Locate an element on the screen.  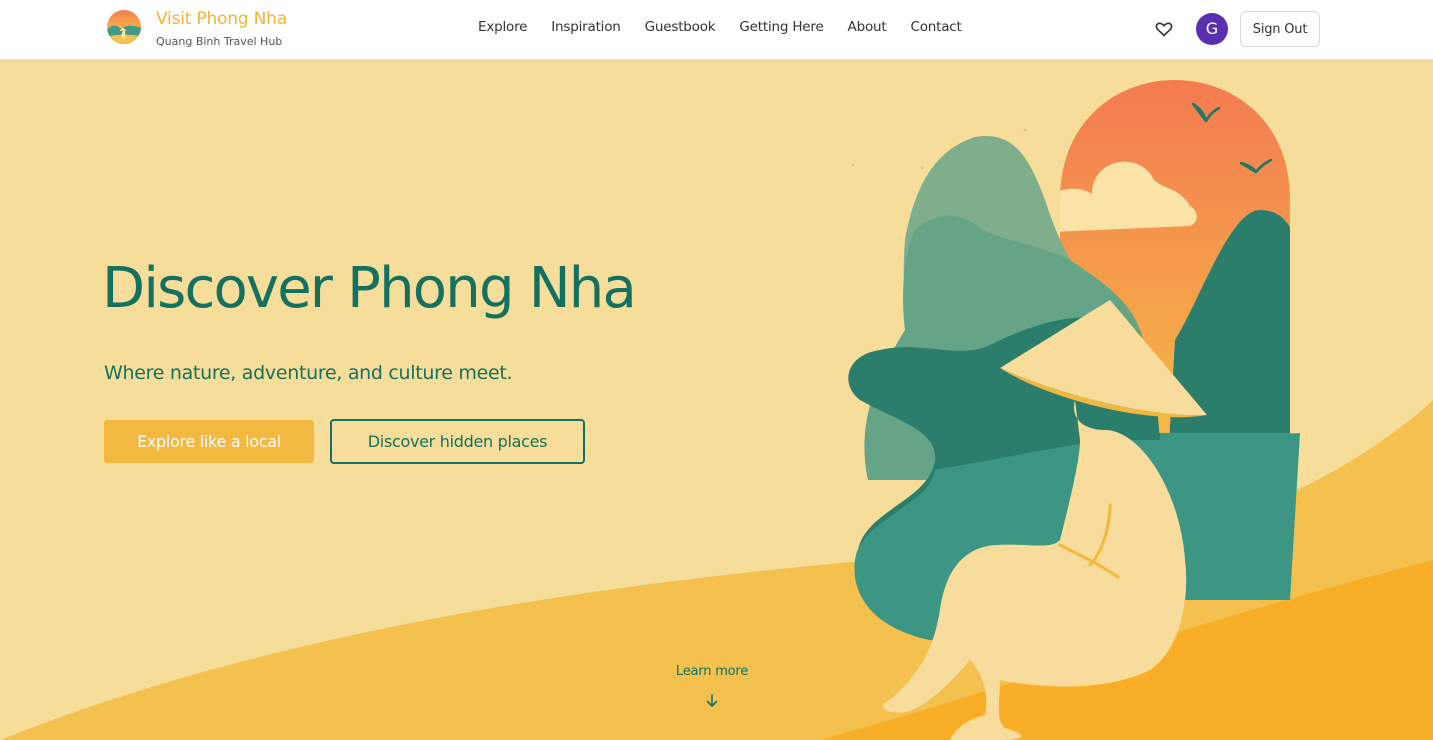
brand-subtitle: Quang Binh Travel Hub is located at coordinates (219, 41).